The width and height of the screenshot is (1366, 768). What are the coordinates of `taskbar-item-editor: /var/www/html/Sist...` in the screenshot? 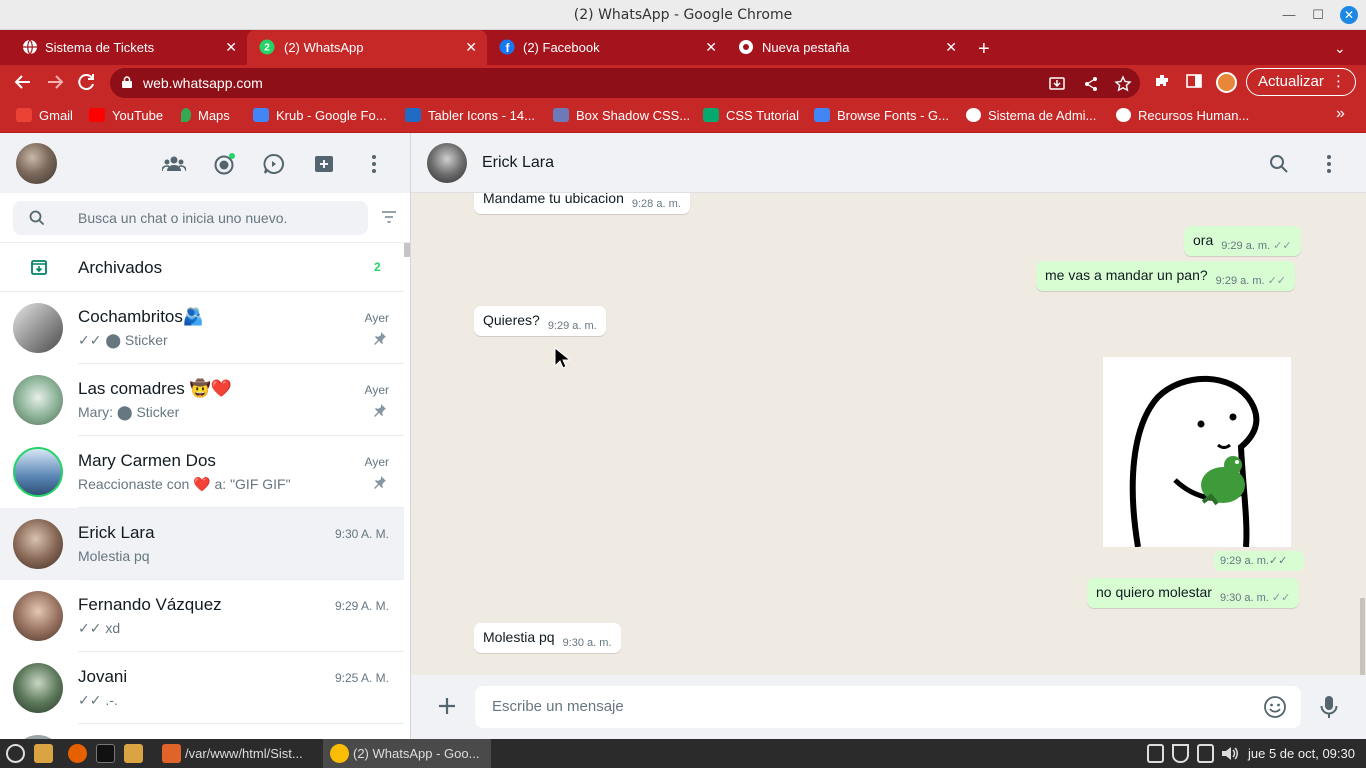 It's located at (238, 753).